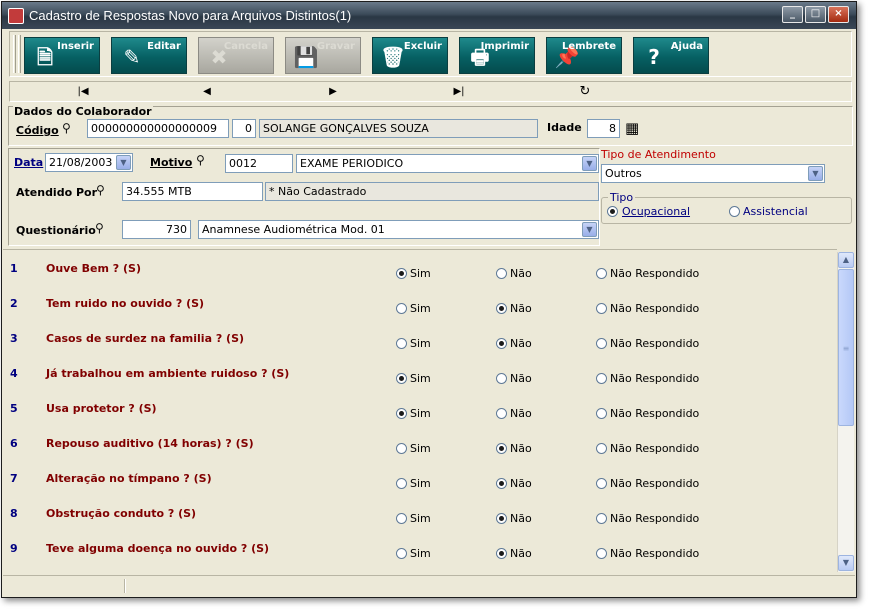 This screenshot has height=611, width=873. Describe the element at coordinates (83, 92) in the screenshot. I see `first-record-button: |◀` at that location.